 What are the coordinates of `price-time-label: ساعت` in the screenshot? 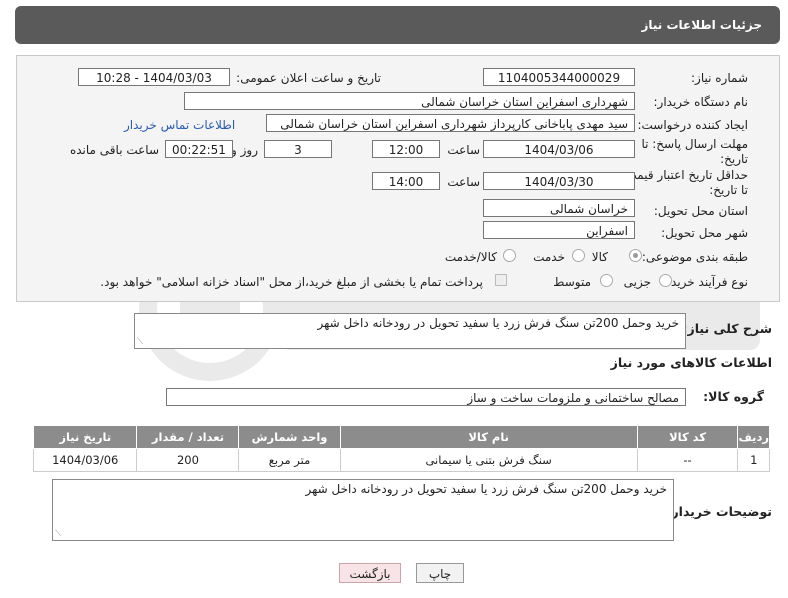 It's located at (463, 182).